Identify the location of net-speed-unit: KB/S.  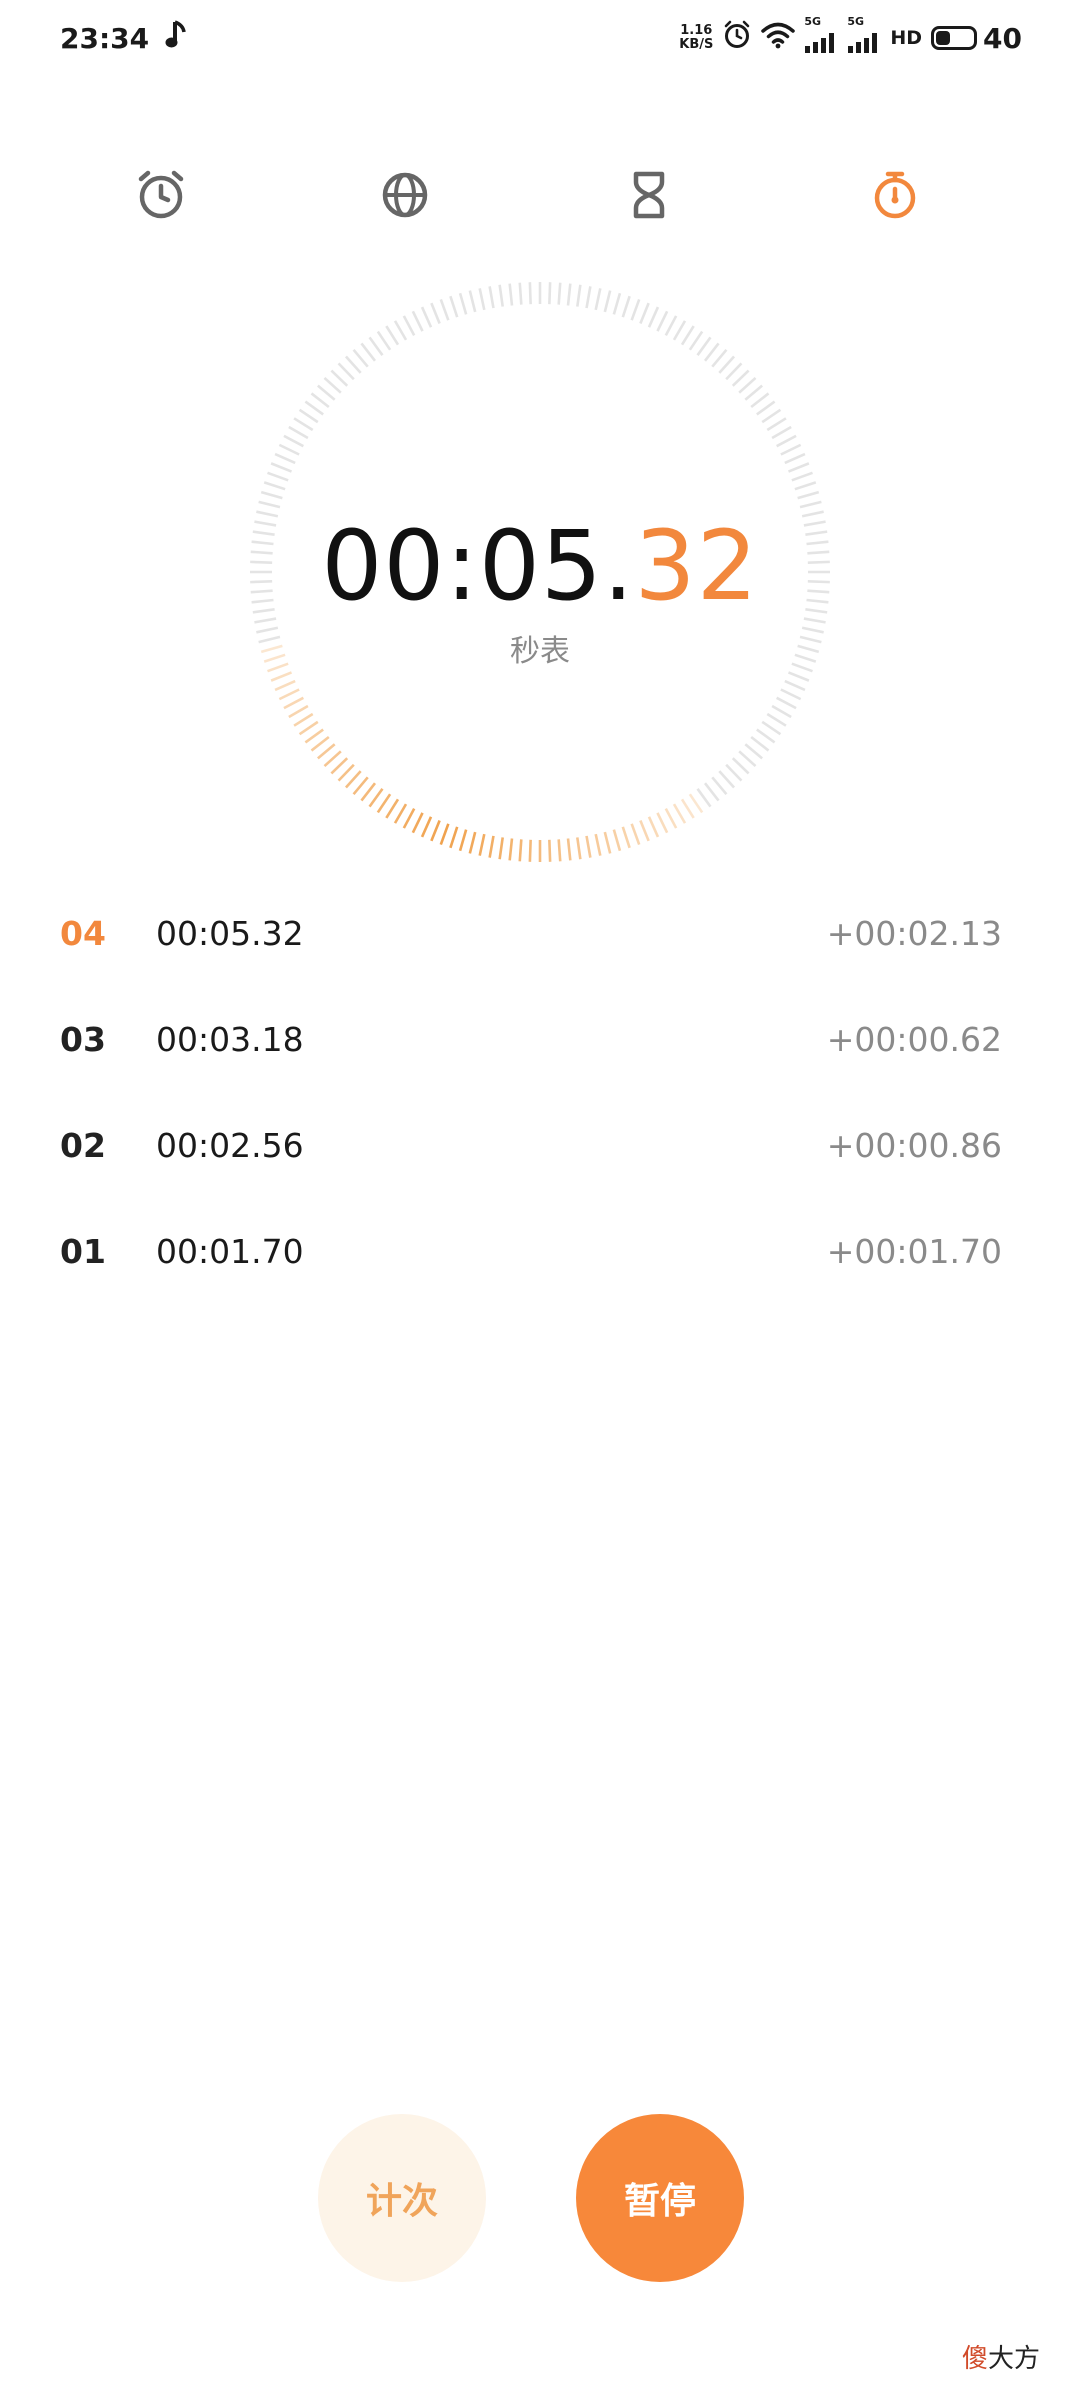
(696, 44).